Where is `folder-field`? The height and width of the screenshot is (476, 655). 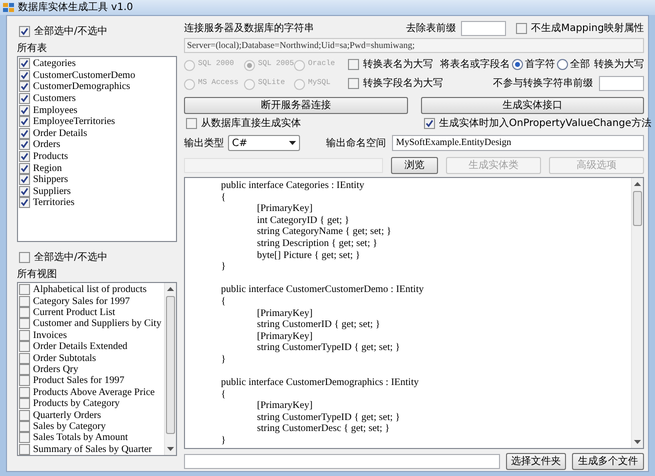 folder-field is located at coordinates (342, 461).